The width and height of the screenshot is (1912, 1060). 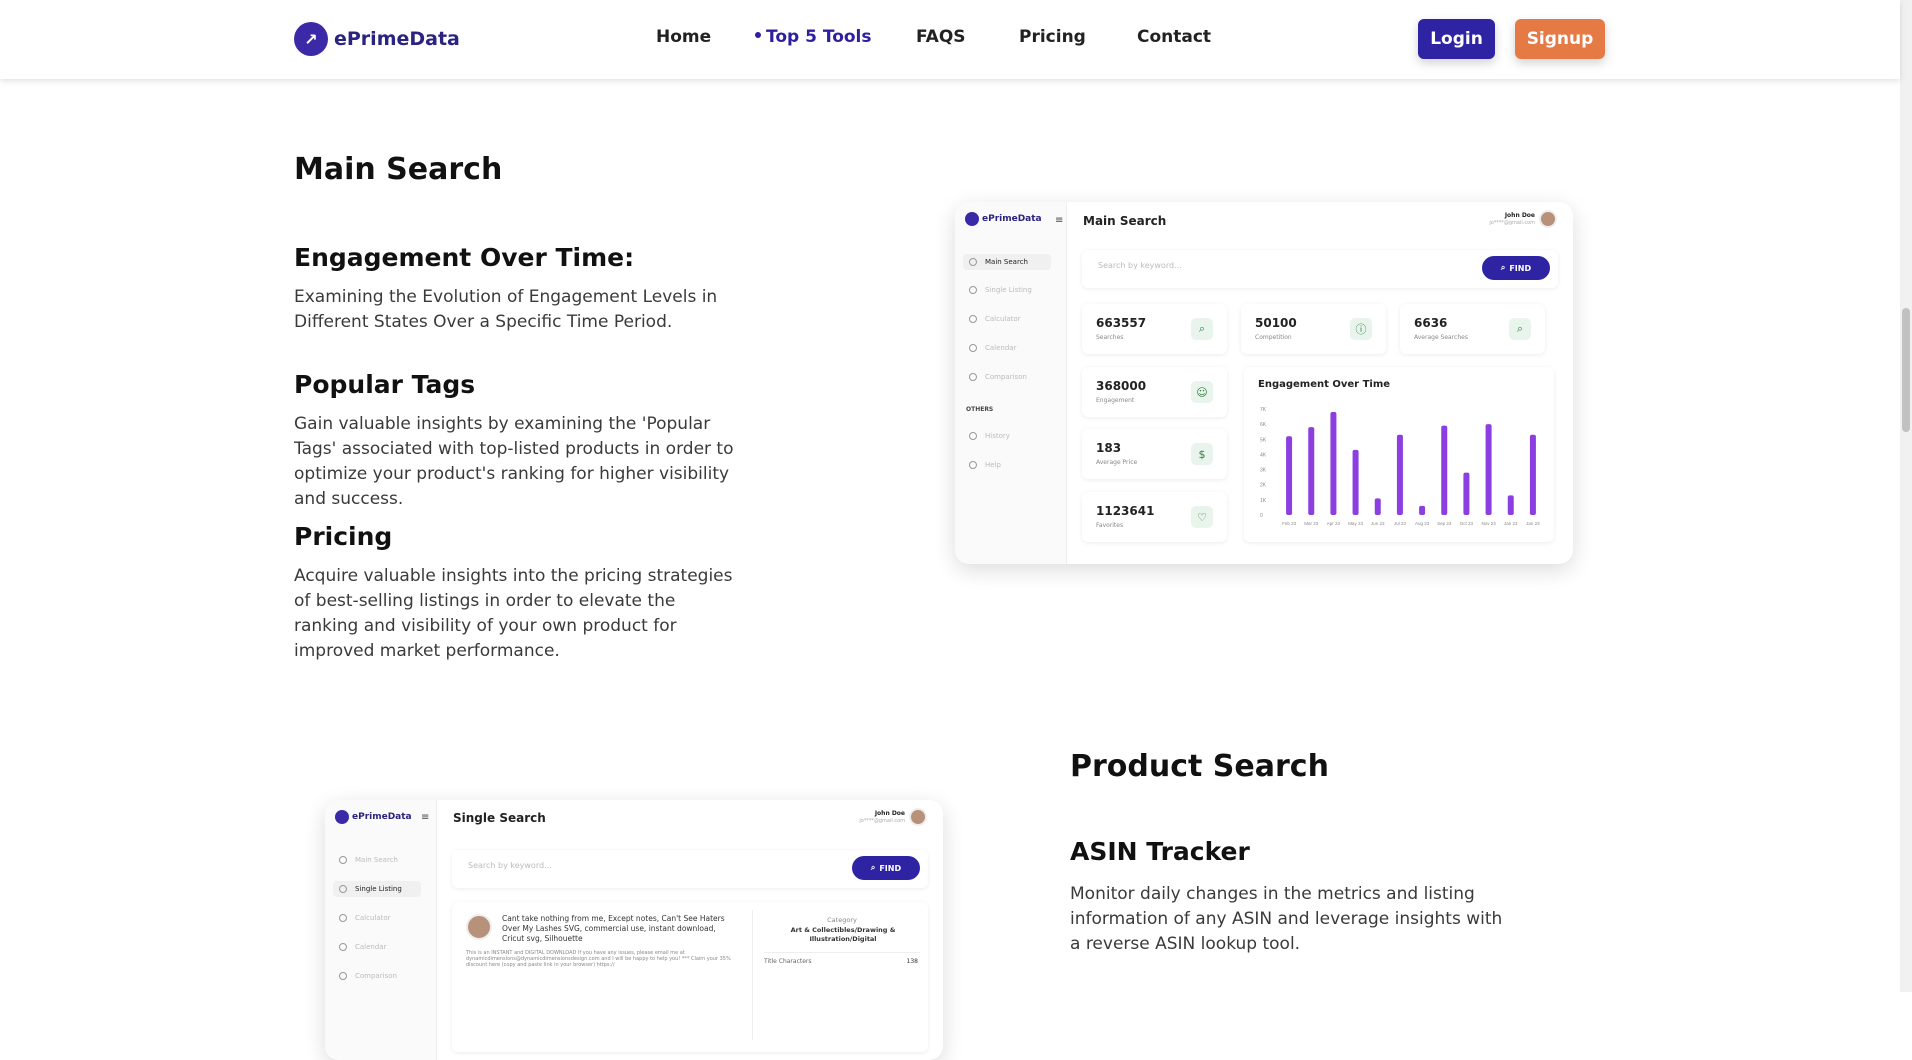 I want to click on mock-side-single-listing: Single Listing, so click(x=1000, y=290).